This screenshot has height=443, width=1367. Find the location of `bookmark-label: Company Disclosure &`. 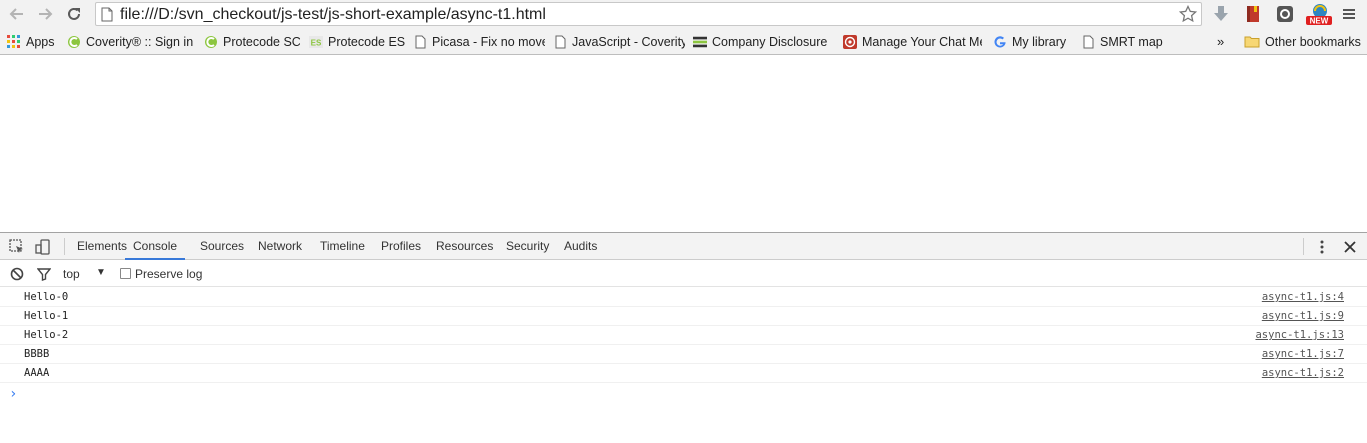

bookmark-label: Company Disclosure & is located at coordinates (771, 41).